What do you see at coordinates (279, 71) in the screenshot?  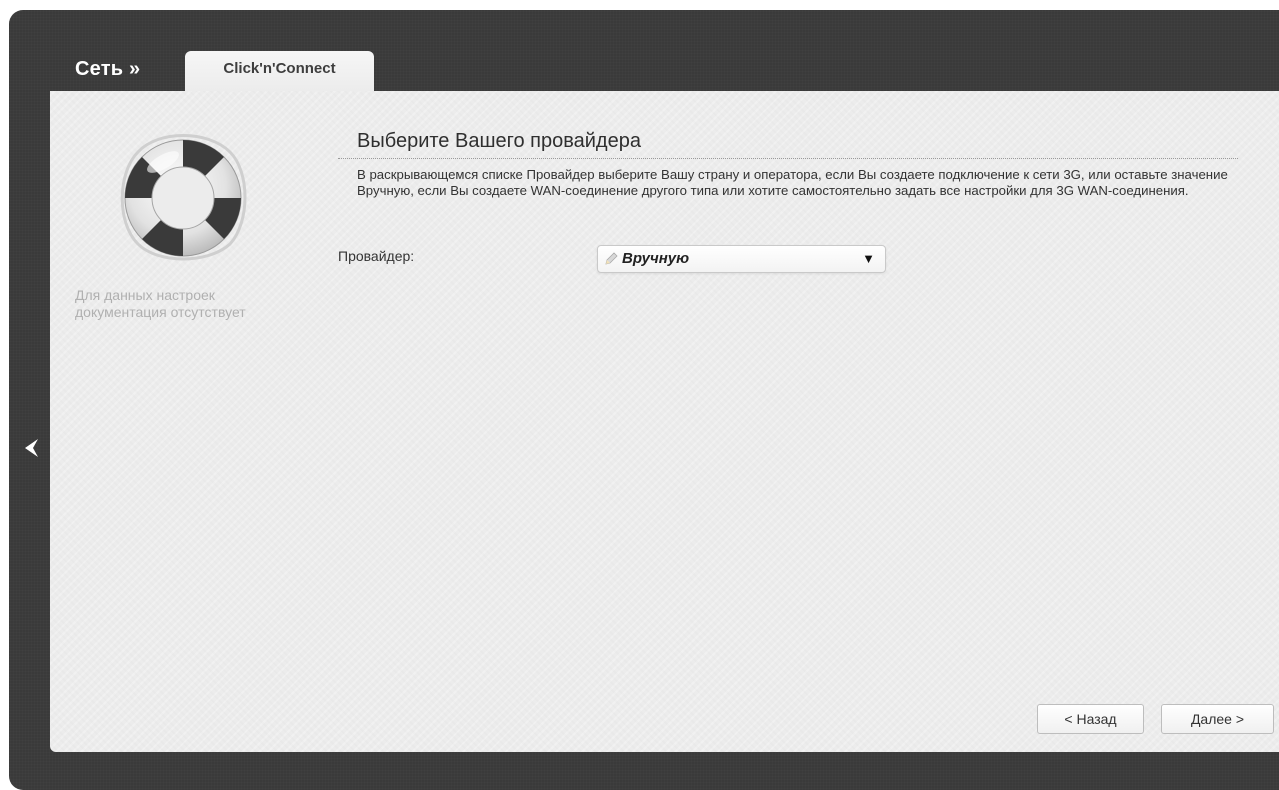 I see `tab-click-n-connect: Click'n'Connect` at bounding box center [279, 71].